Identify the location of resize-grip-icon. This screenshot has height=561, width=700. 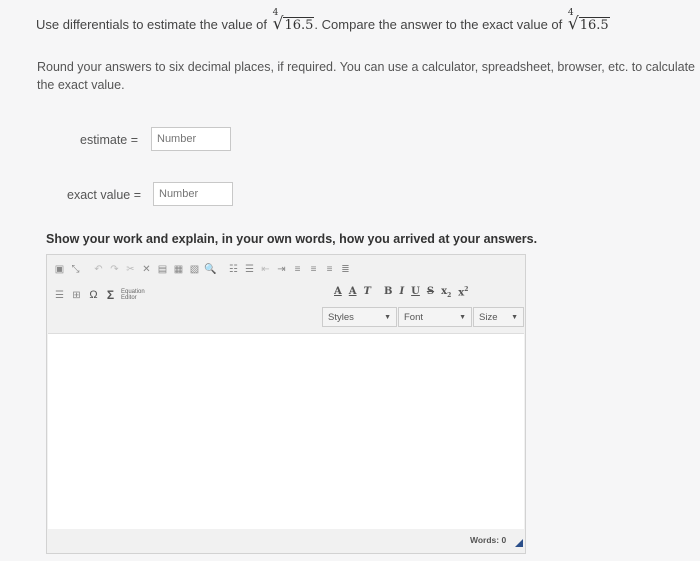
(519, 543).